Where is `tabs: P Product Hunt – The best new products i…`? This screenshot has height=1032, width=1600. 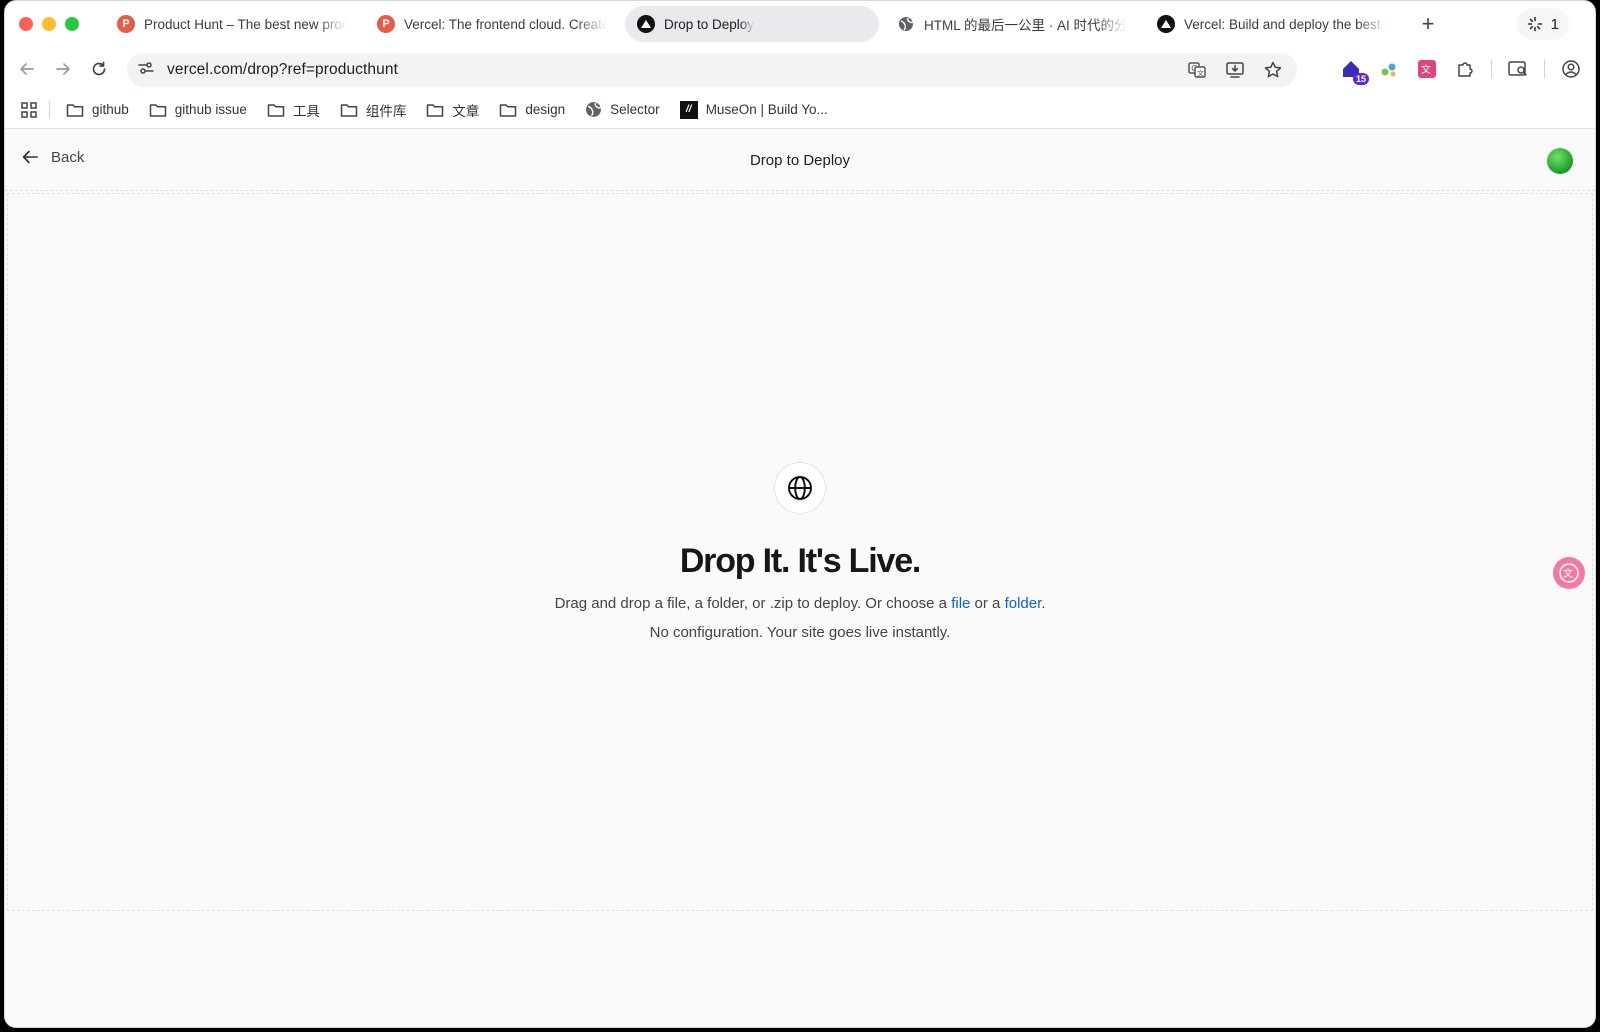 tabs: P Product Hunt – The best new products i… is located at coordinates (774, 24).